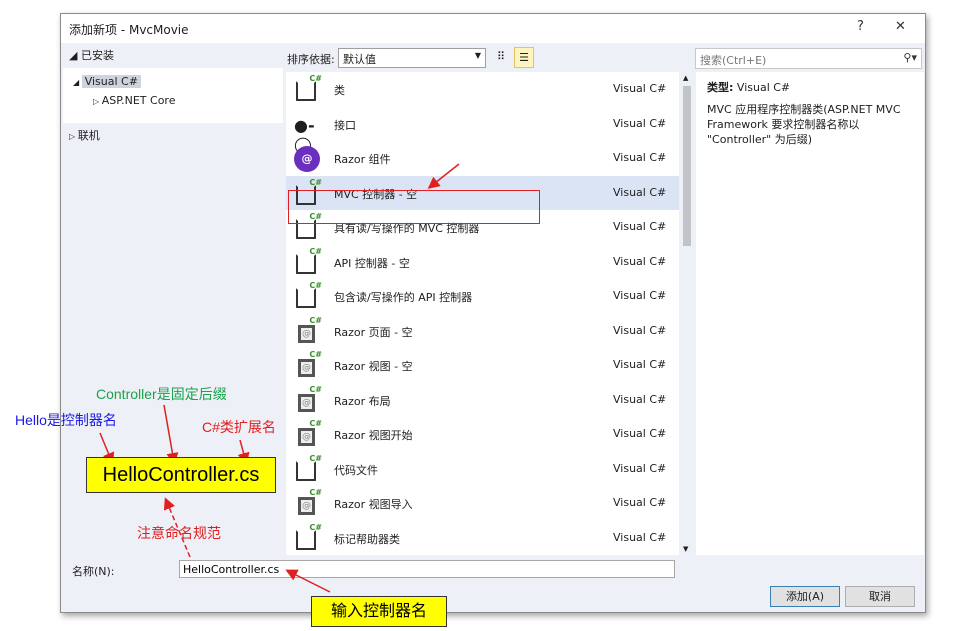  I want to click on sort-value: 默认值, so click(359, 59).